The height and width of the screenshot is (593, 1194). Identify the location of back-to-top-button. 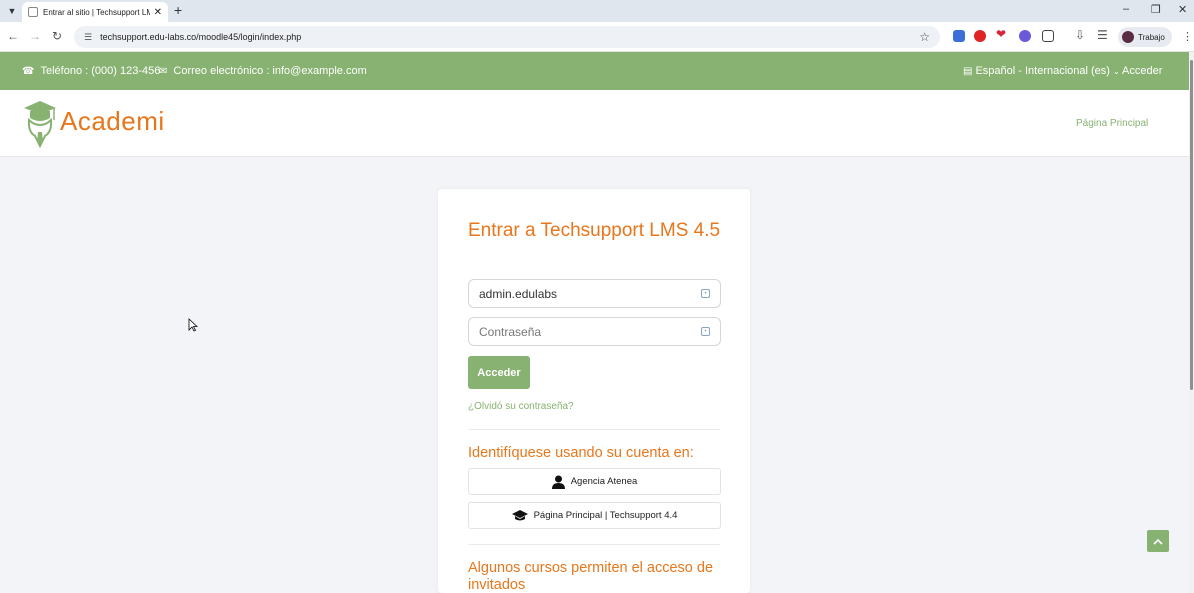
(1158, 541).